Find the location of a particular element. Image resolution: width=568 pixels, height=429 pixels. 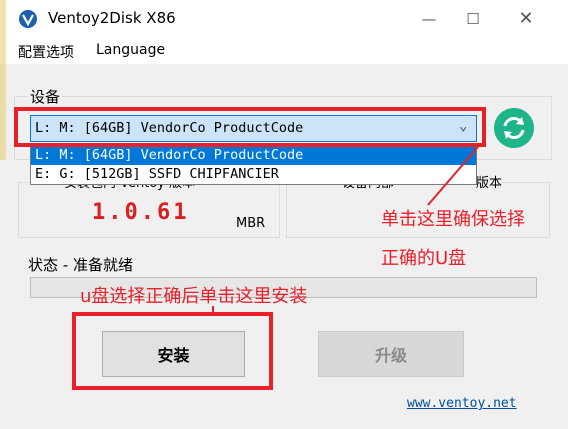

minimize-button: — is located at coordinates (429, 19).